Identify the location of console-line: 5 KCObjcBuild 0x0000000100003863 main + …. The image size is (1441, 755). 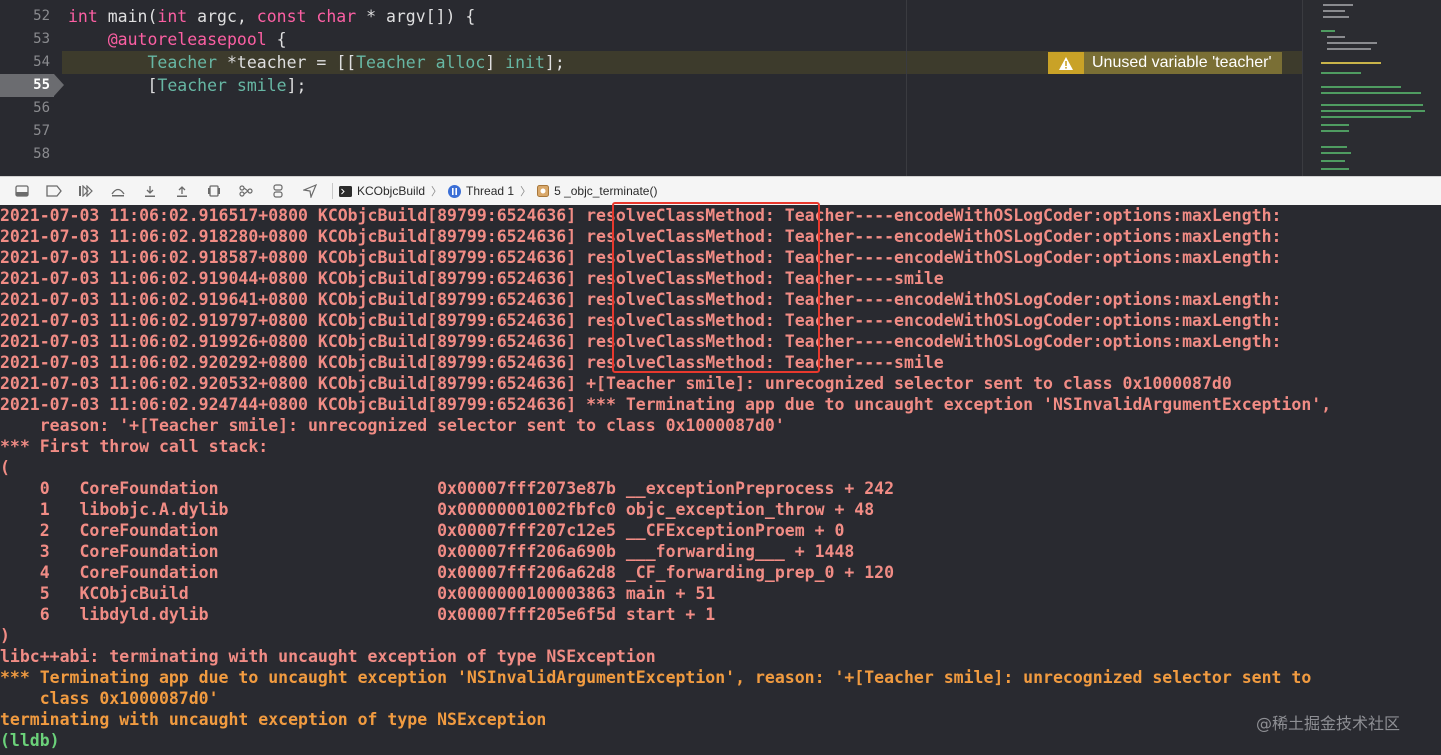
(358, 593).